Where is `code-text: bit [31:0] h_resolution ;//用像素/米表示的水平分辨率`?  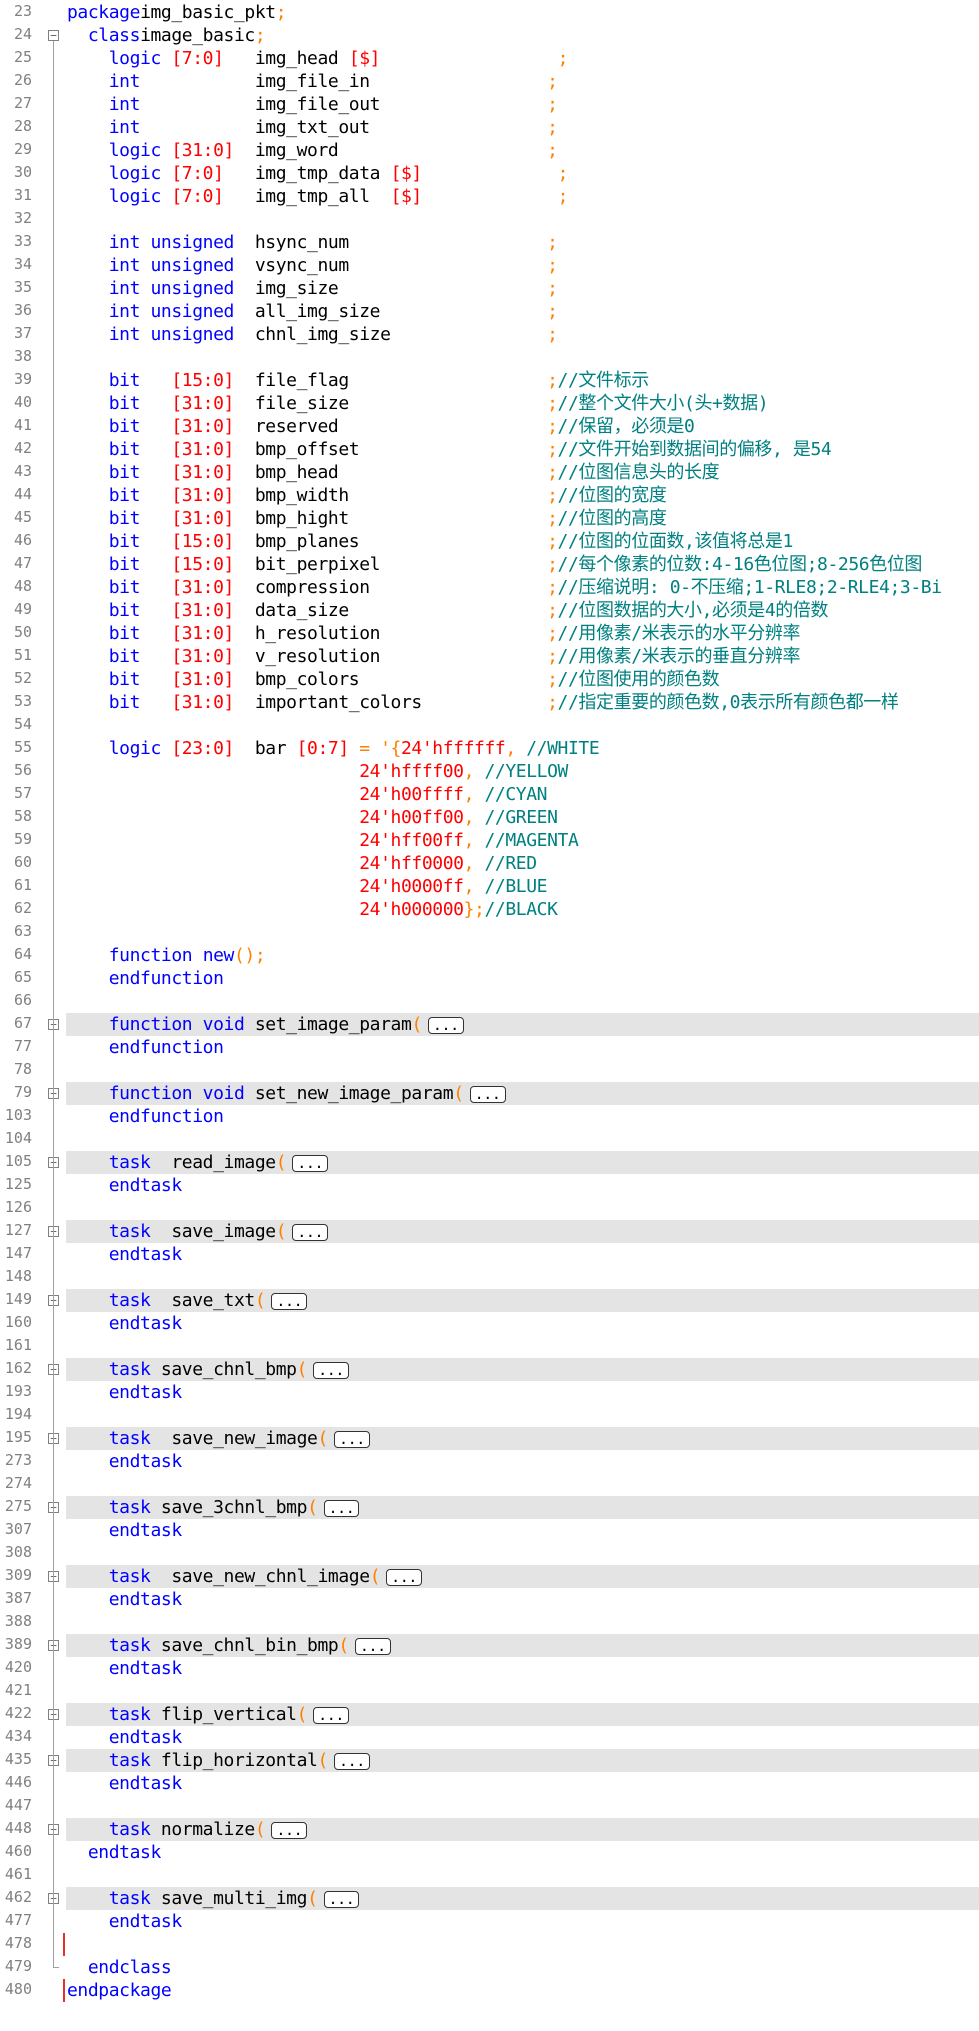
code-text: bit [31:0] h_resolution ;//用像素/米表示的水平分辨率 is located at coordinates (434, 633).